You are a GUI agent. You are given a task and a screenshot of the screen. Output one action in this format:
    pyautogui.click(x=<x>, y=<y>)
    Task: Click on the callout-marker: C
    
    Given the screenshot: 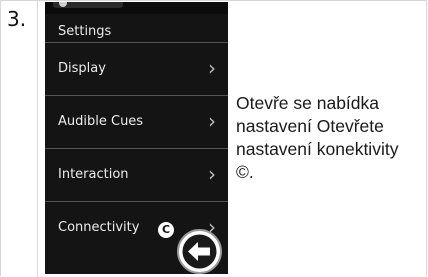 What is the action you would take?
    pyautogui.click(x=166, y=230)
    